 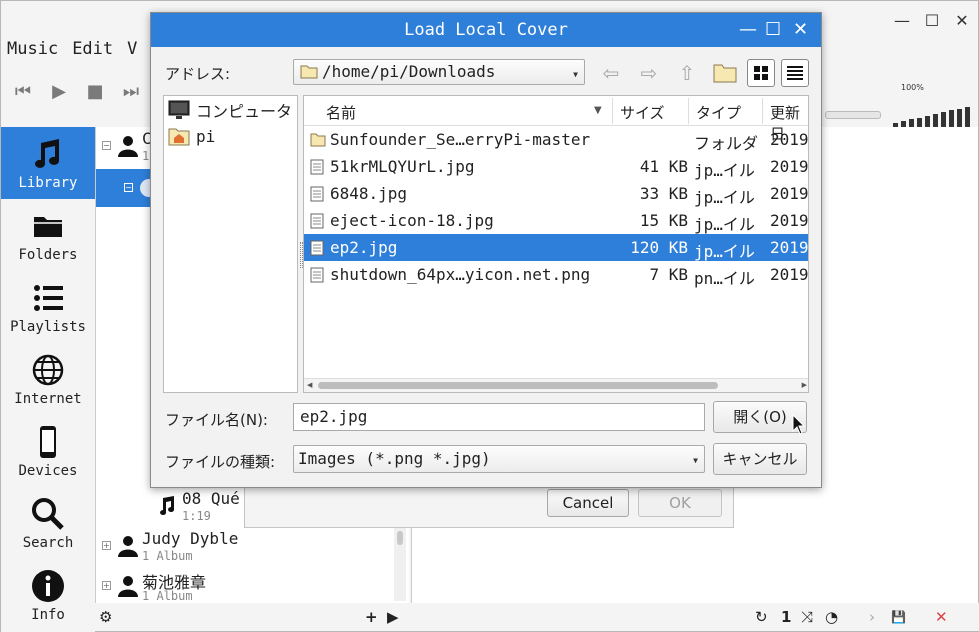 I want to click on nav-toolbar: ⇦ ⇨ ⇧, so click(x=702, y=73).